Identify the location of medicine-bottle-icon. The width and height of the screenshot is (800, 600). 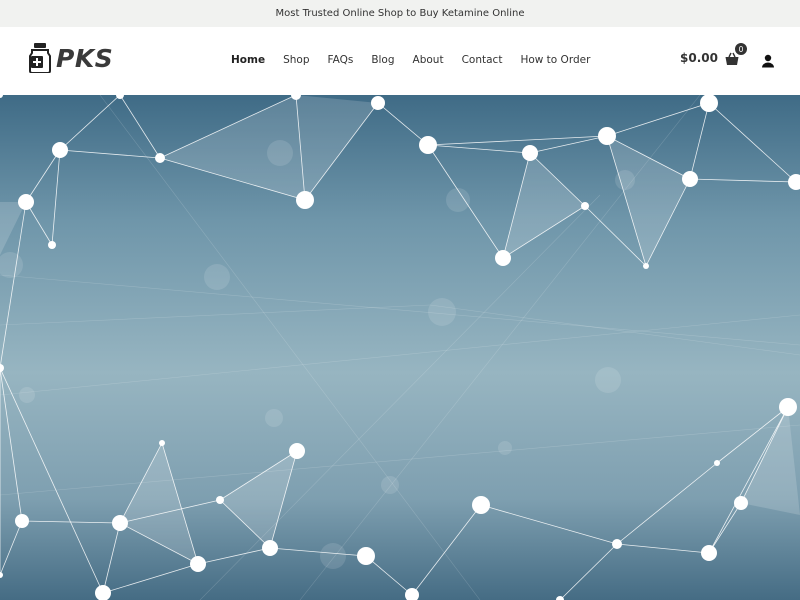
(40, 58).